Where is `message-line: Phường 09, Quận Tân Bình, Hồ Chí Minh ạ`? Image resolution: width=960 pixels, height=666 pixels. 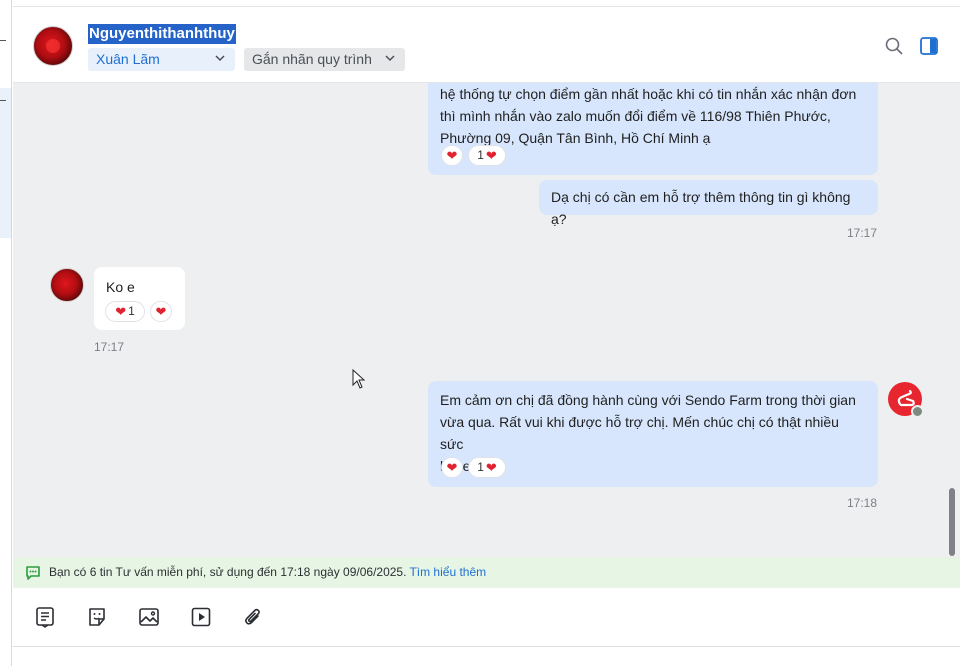
message-line: Phường 09, Quận Tân Bình, Hồ Chí Minh ạ is located at coordinates (575, 138).